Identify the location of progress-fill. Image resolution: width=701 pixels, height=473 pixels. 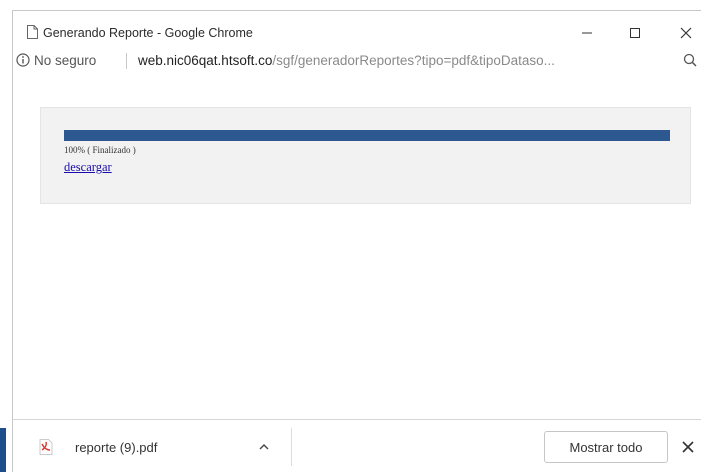
(367, 135).